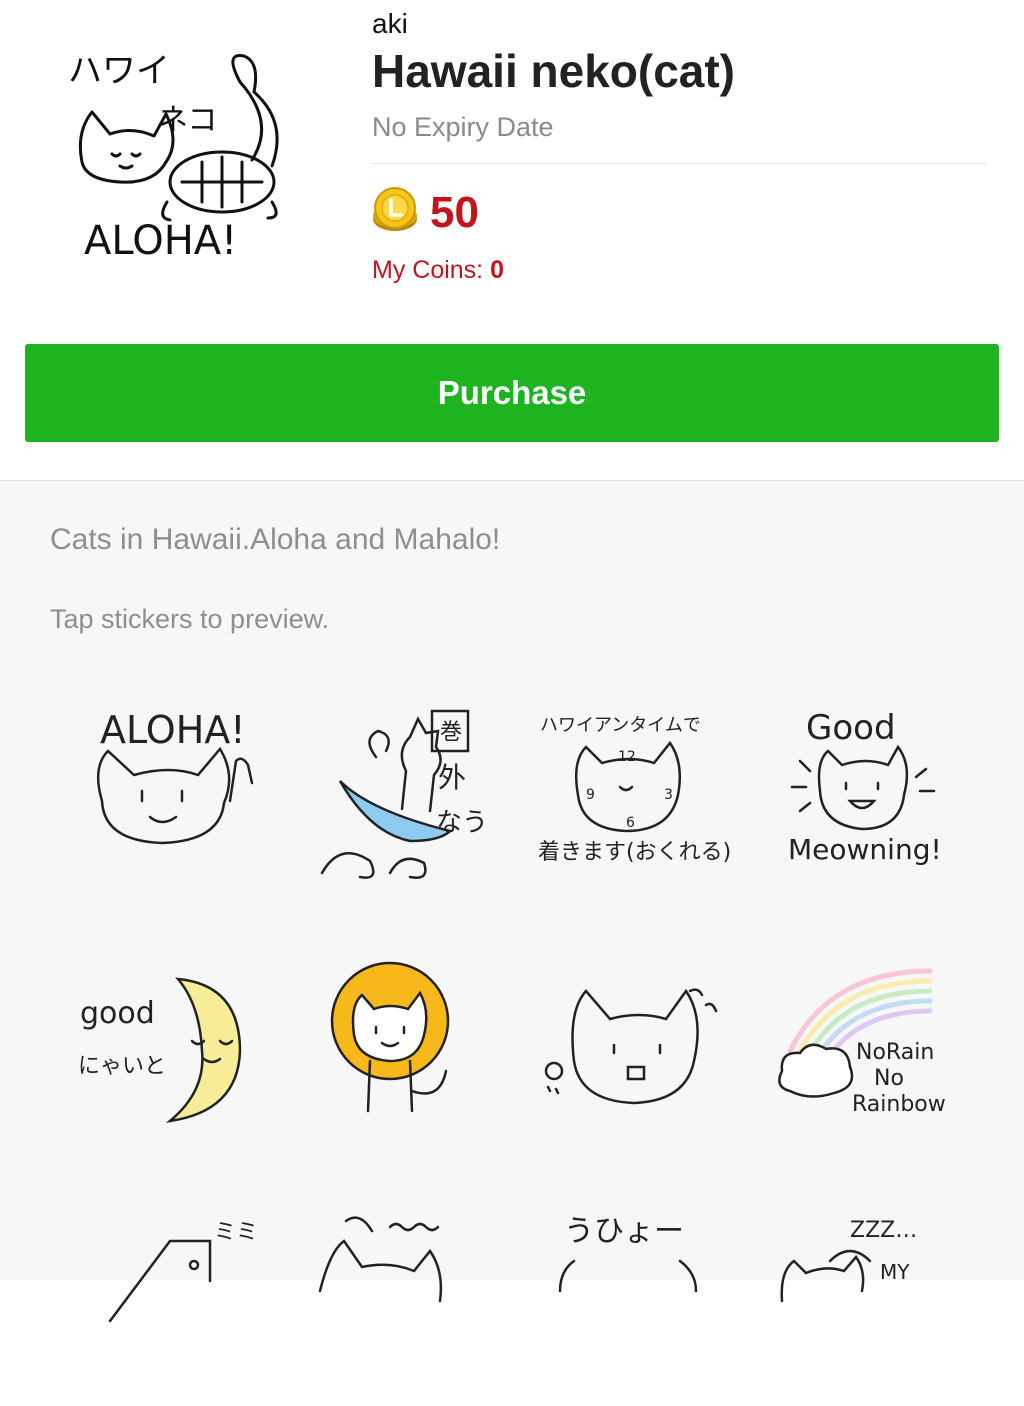 Image resolution: width=1024 pixels, height=1406 pixels. Describe the element at coordinates (875, 1301) in the screenshot. I see `sticker-sleeping-cat: ZZZ… MY` at that location.